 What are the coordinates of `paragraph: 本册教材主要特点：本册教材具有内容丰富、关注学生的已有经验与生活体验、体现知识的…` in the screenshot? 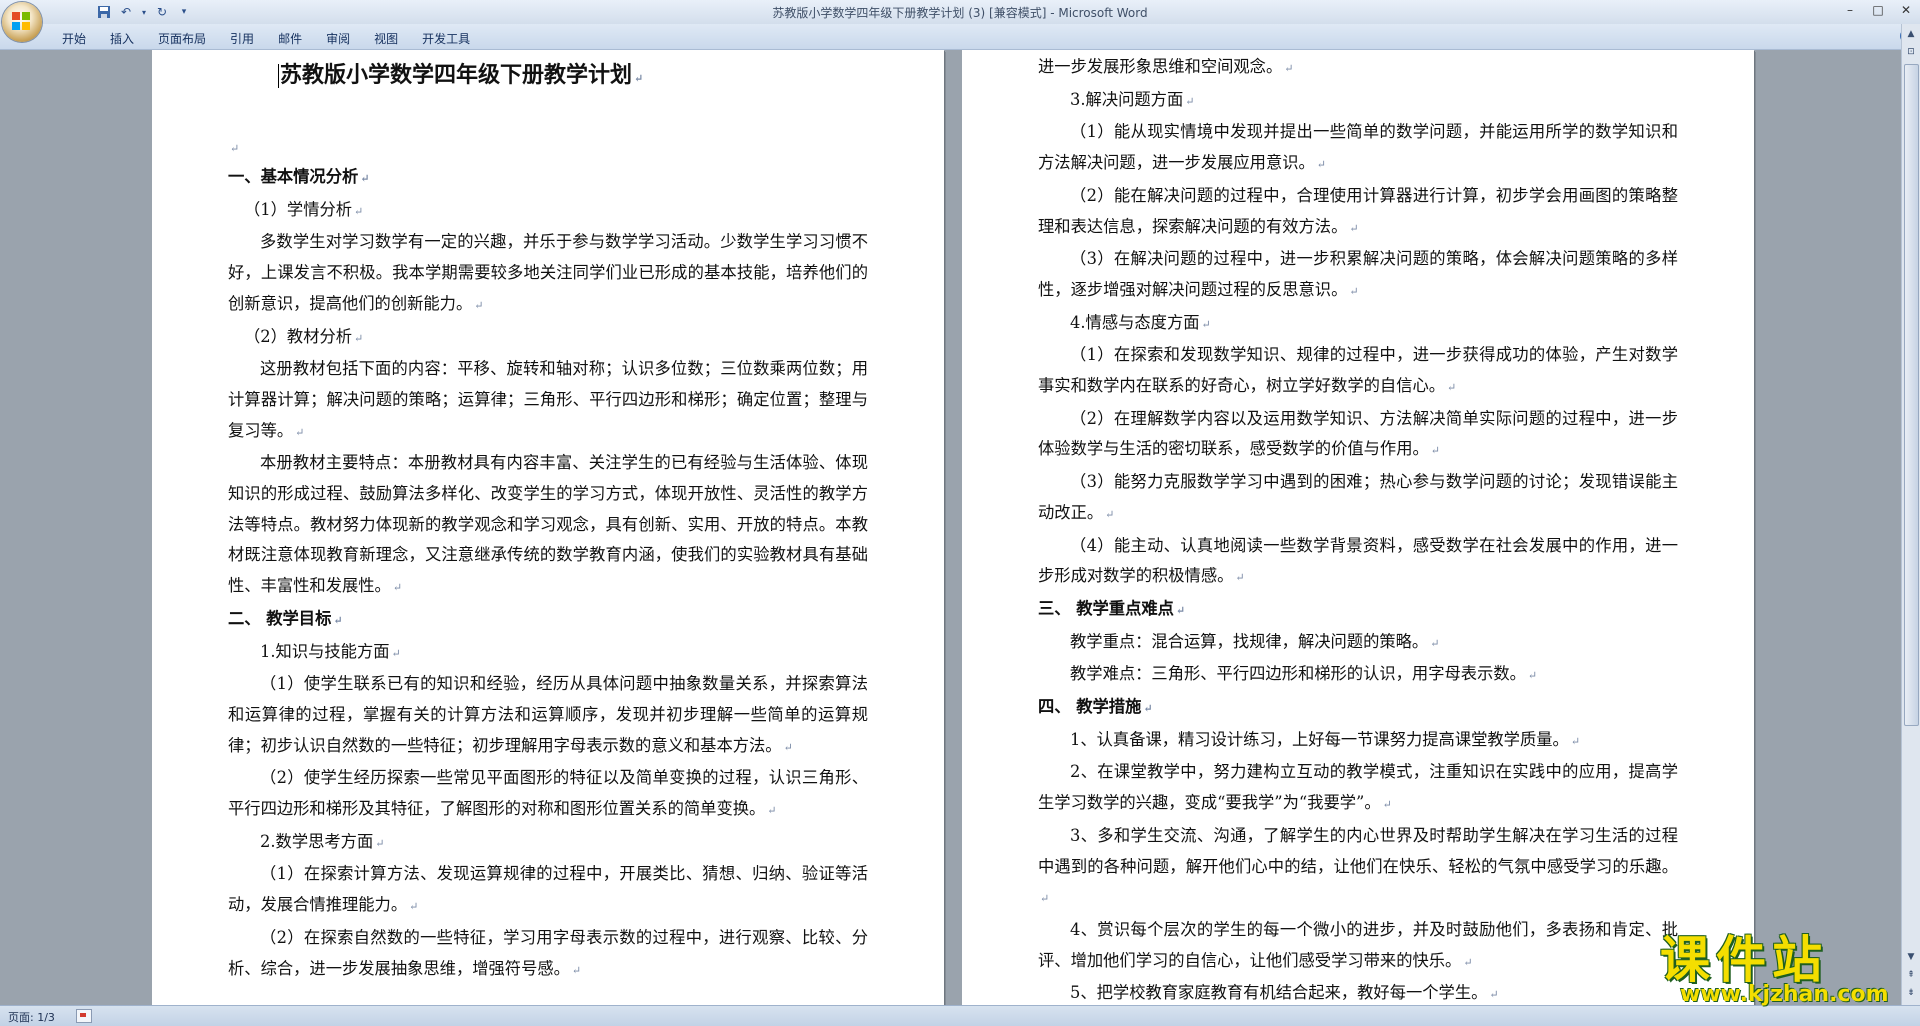 It's located at (548, 526).